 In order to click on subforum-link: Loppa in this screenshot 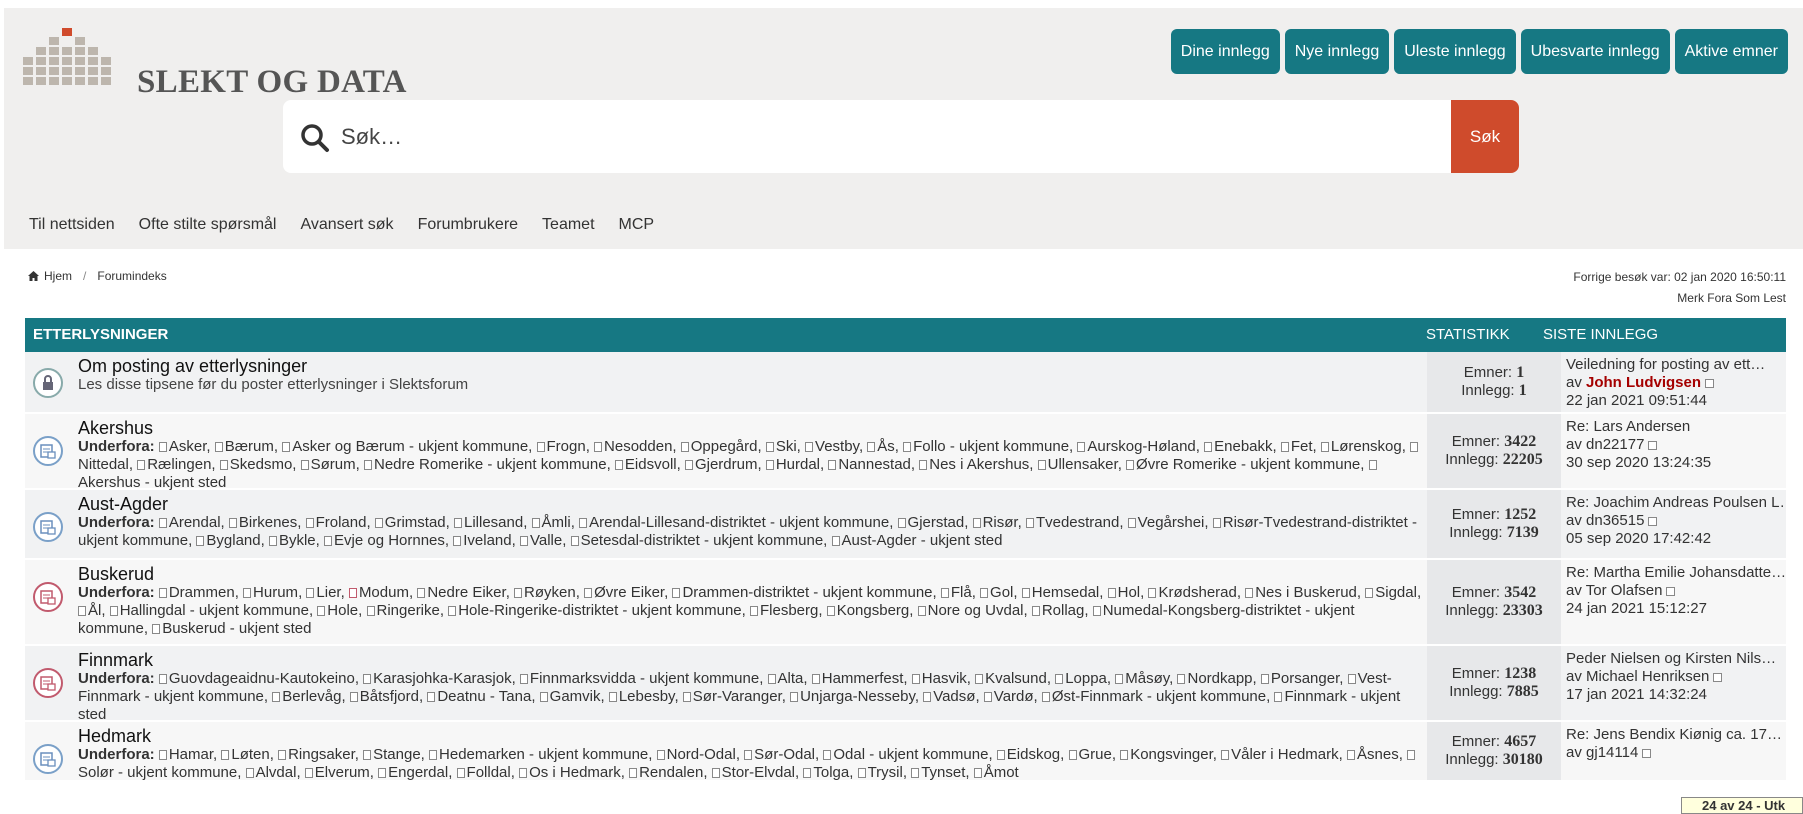, I will do `click(1086, 678)`.